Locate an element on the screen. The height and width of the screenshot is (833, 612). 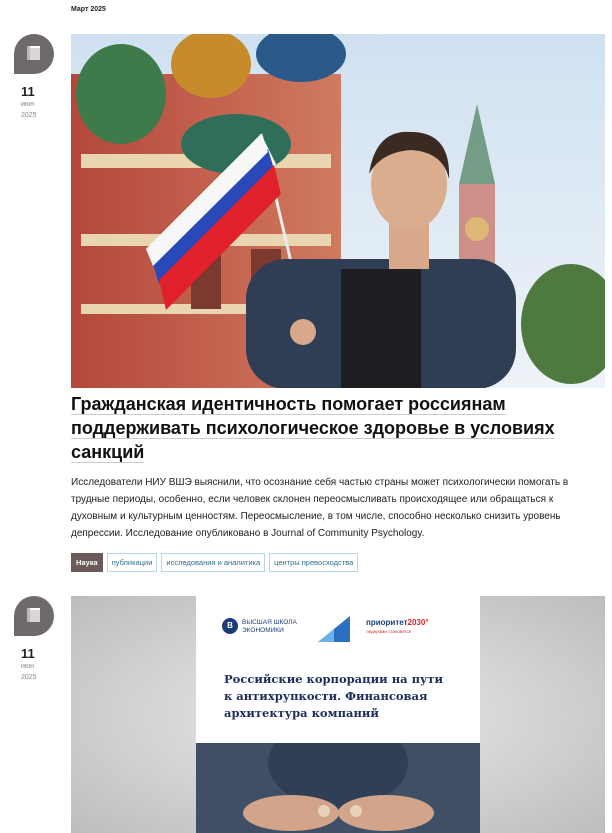
tag-science: Наука is located at coordinates (87, 562).